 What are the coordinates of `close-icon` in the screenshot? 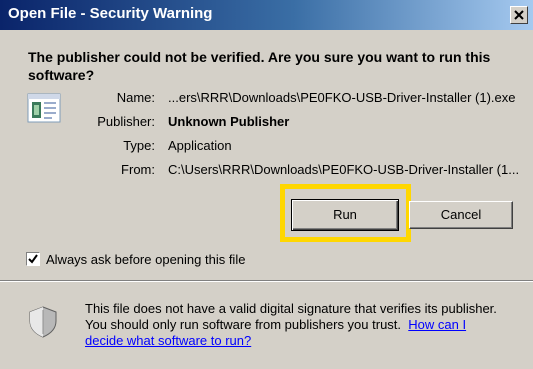 It's located at (519, 15).